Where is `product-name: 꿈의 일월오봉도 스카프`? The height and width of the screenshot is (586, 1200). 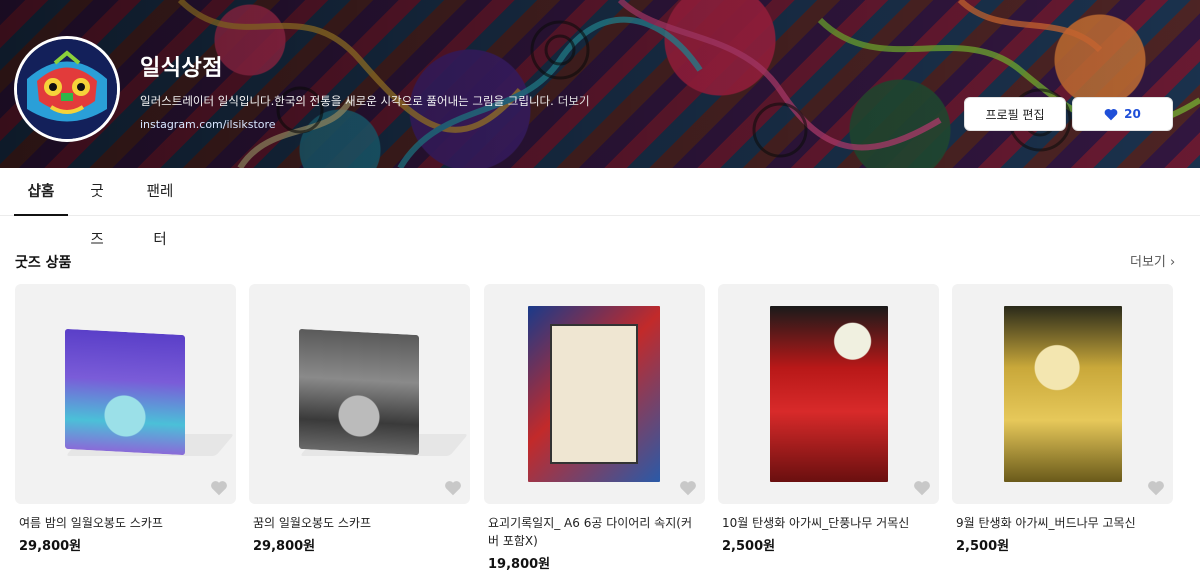 product-name: 꿈의 일월오봉도 스카프 is located at coordinates (359, 523).